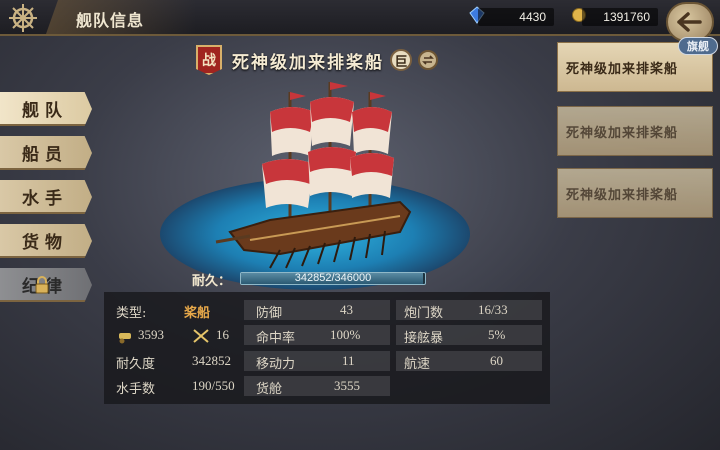  What do you see at coordinates (197, 312) in the screenshot?
I see `type-value: 桨船` at bounding box center [197, 312].